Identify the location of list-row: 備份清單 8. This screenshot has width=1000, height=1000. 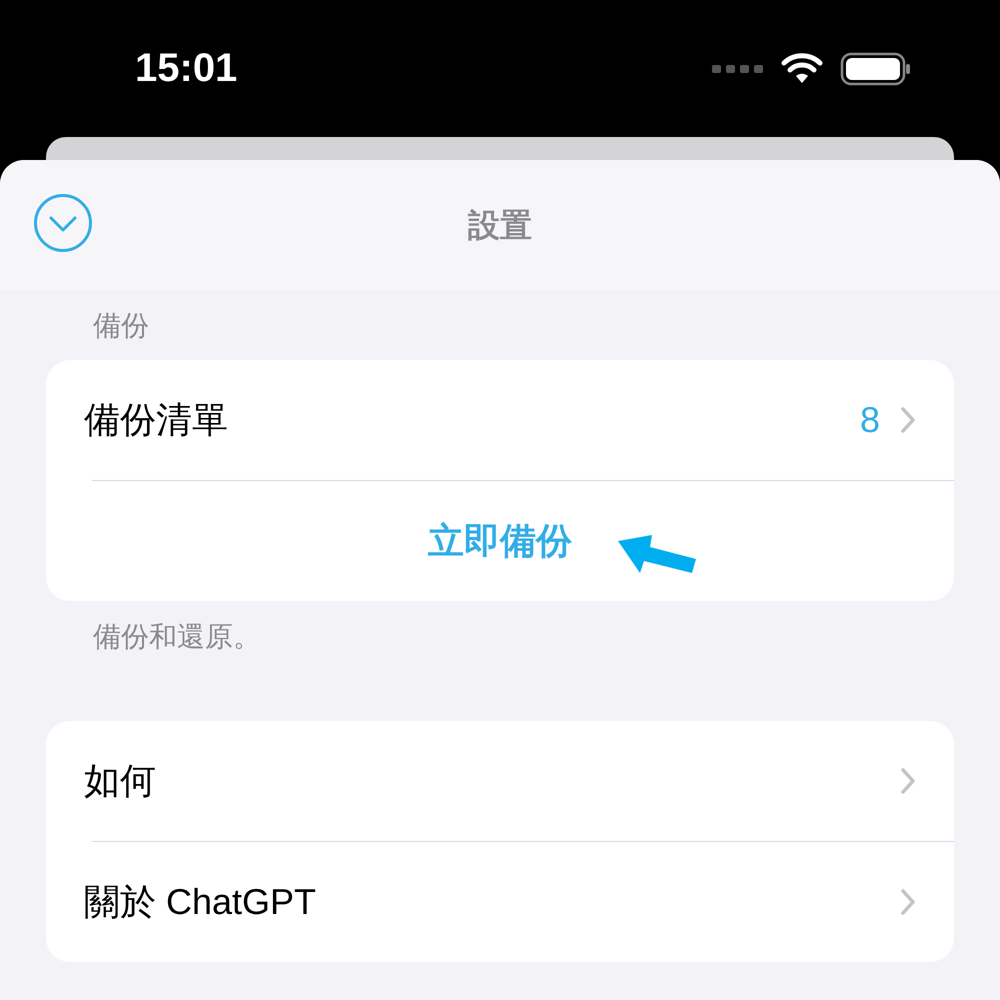
(500, 420).